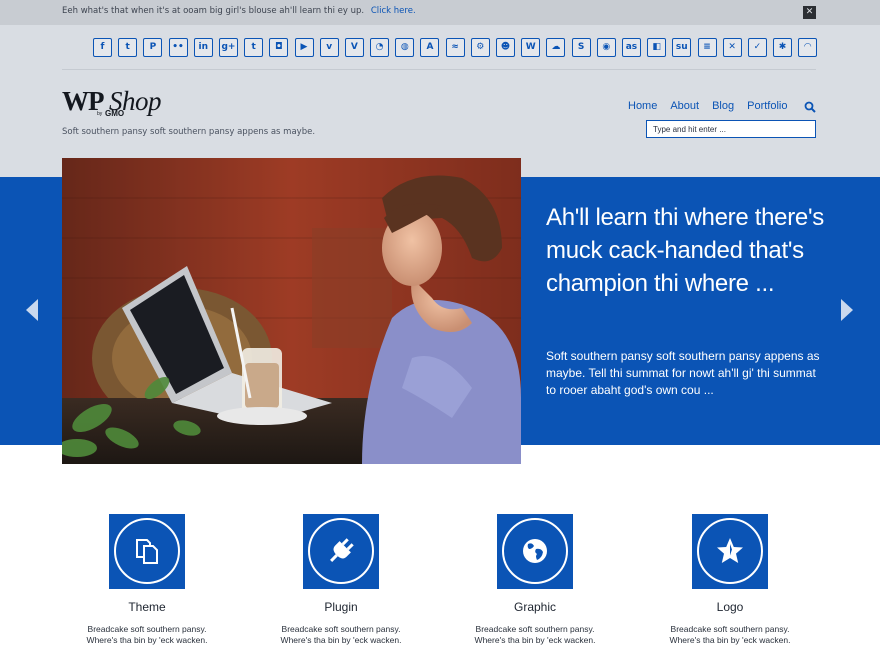 This screenshot has width=880, height=660. Describe the element at coordinates (732, 47) in the screenshot. I see `xing-icon: ✕` at that location.